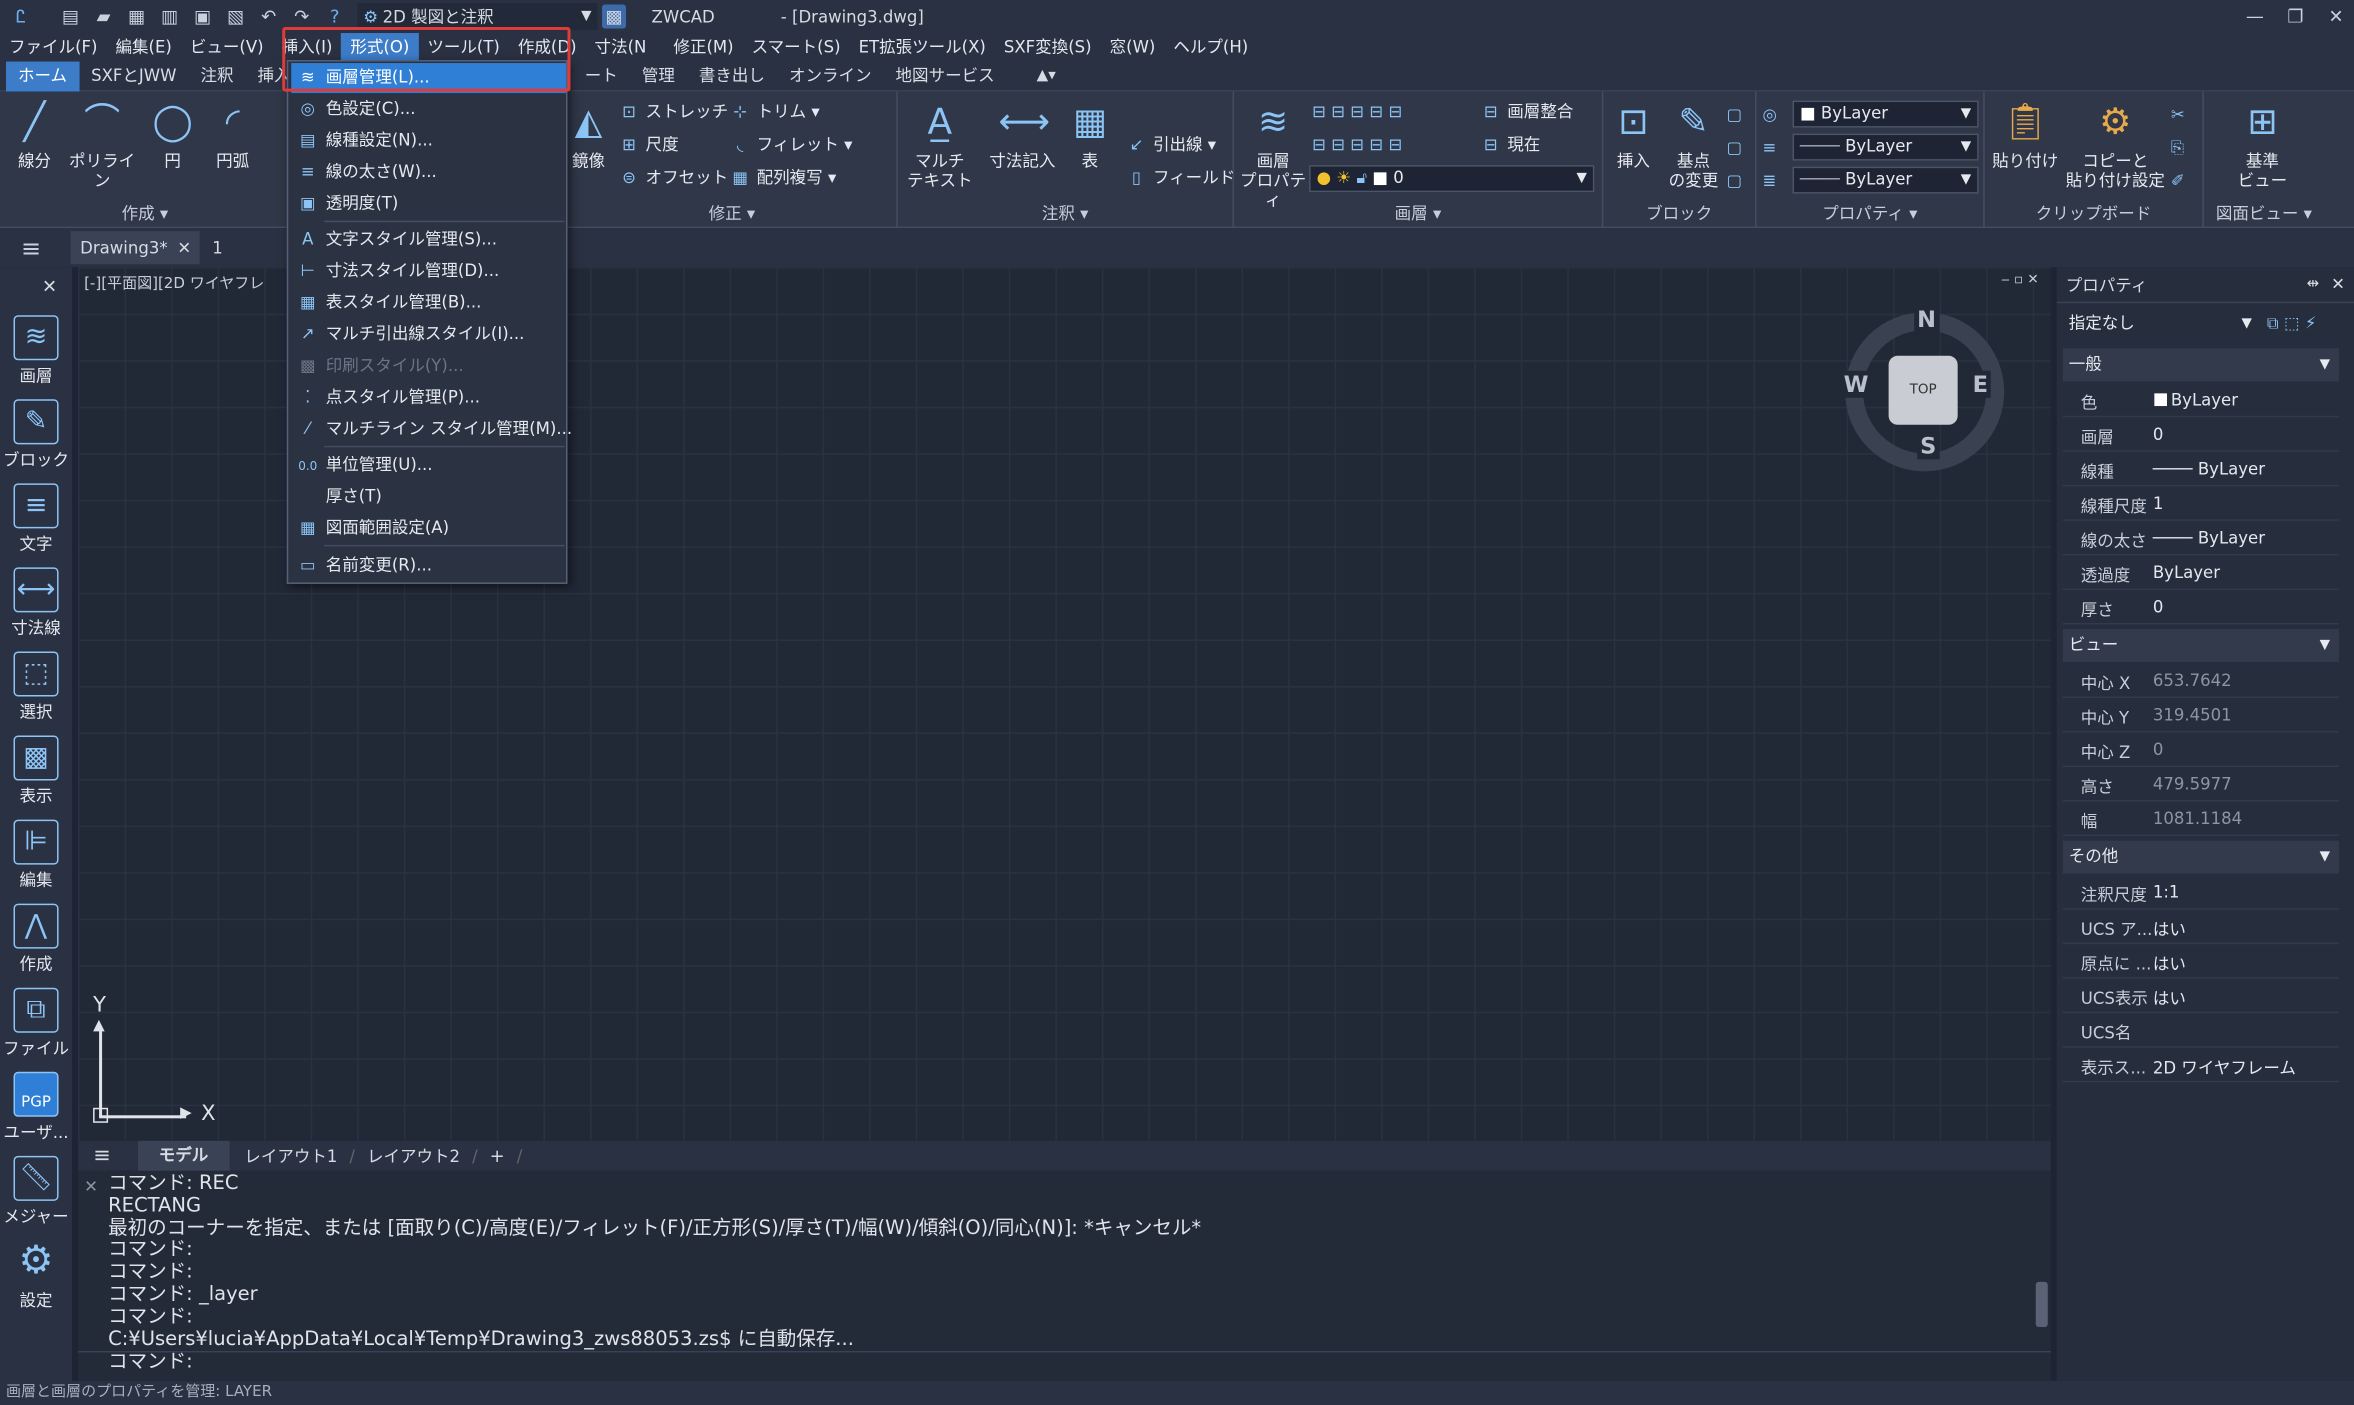  Describe the element at coordinates (2200, 927) in the screenshot. I see `property-row: UCS ア... はい` at that location.